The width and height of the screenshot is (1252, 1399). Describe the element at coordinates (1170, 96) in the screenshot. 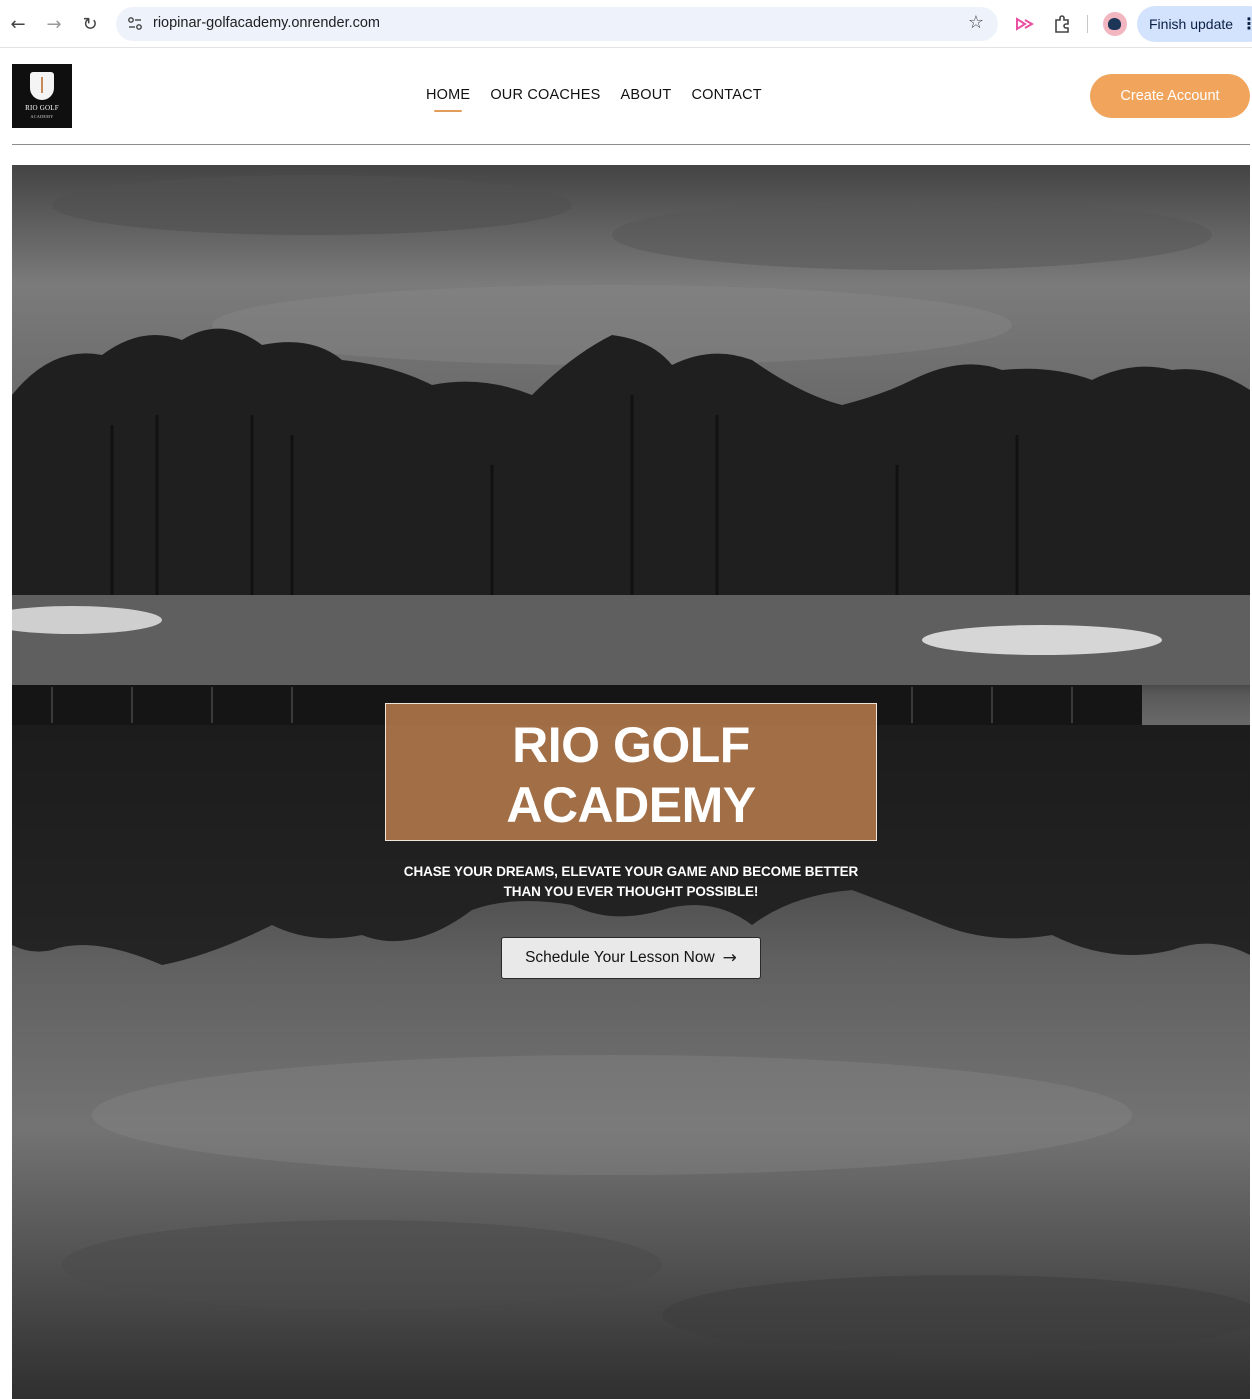

I see `create-account-button: Create Account` at that location.